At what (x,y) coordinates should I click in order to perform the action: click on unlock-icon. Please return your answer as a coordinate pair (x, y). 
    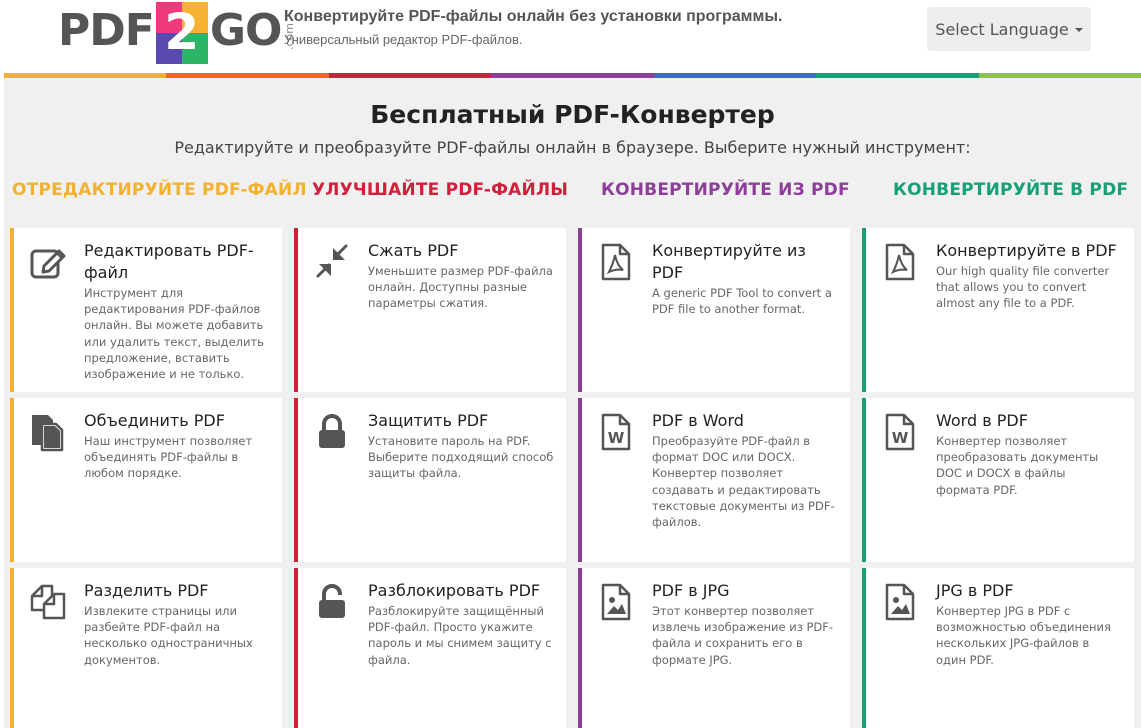
    Looking at the image, I should click on (334, 602).